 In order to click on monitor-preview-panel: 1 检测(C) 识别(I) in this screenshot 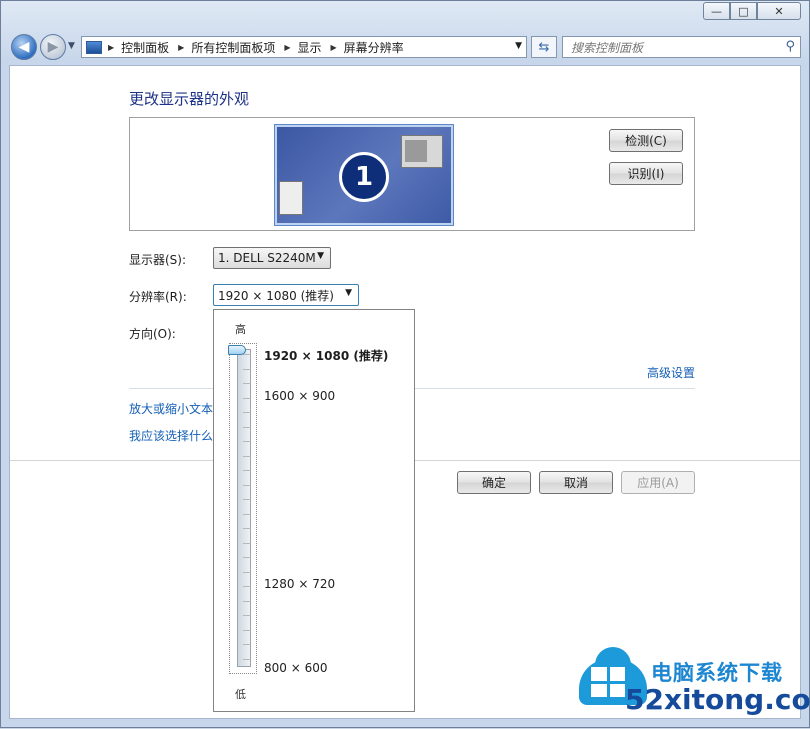, I will do `click(412, 174)`.